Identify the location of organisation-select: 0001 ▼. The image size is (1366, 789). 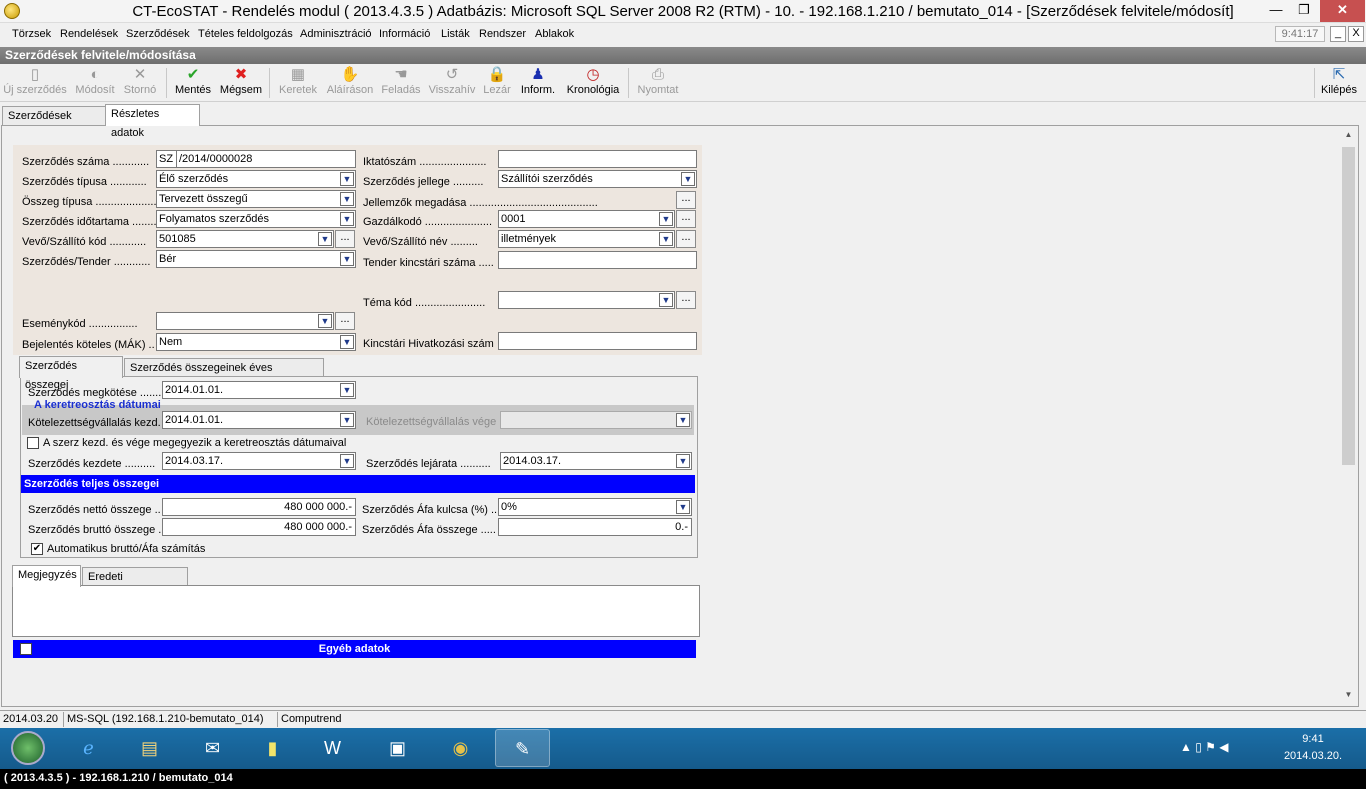
(586, 219).